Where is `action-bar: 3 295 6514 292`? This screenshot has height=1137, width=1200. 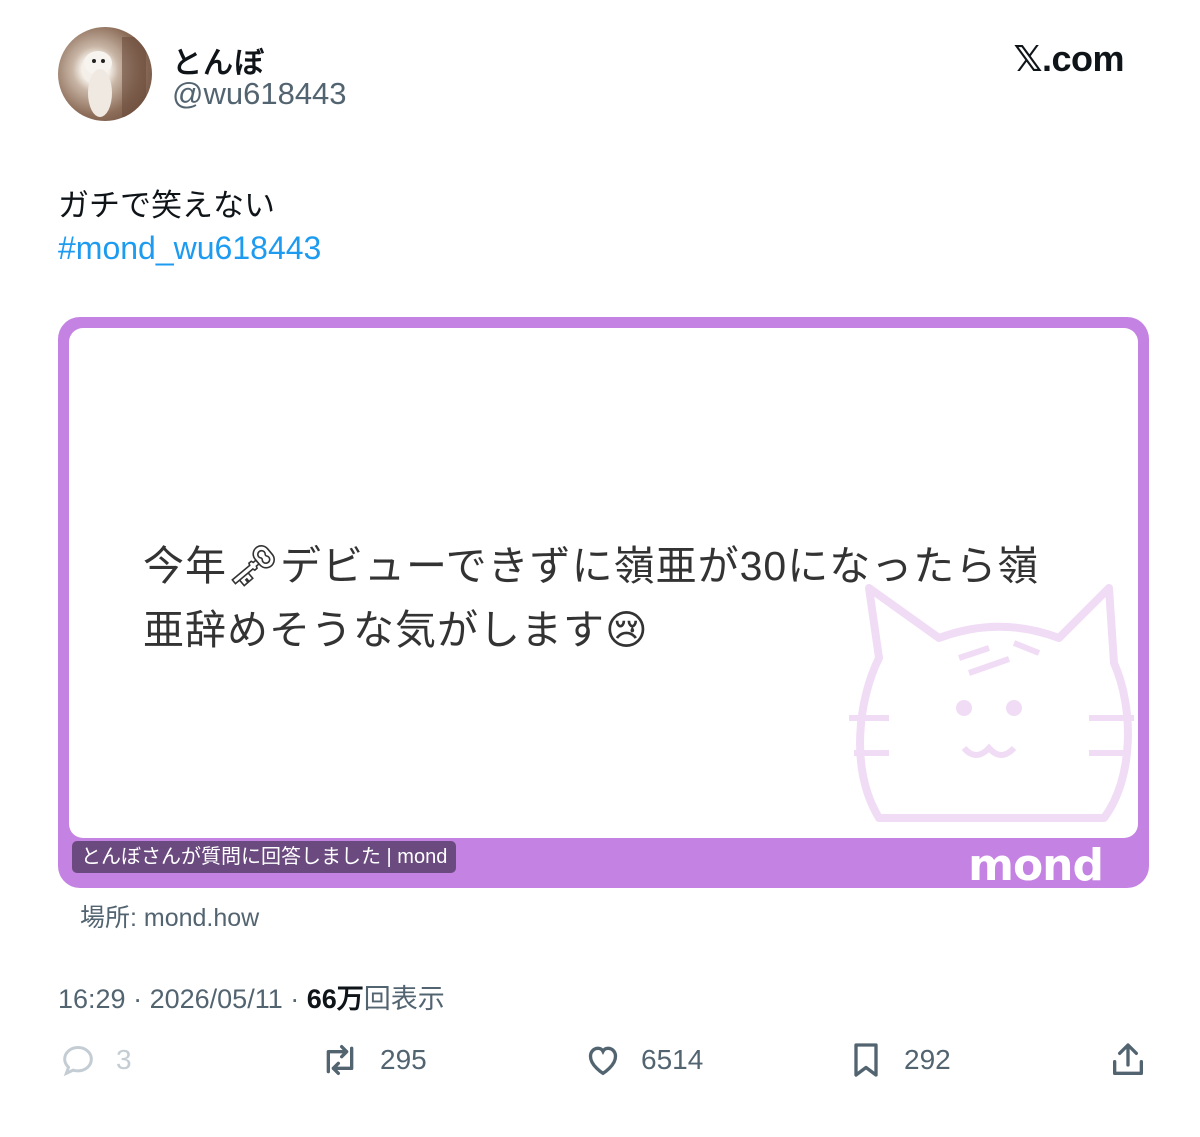
action-bar: 3 295 6514 292 is located at coordinates (600, 1065).